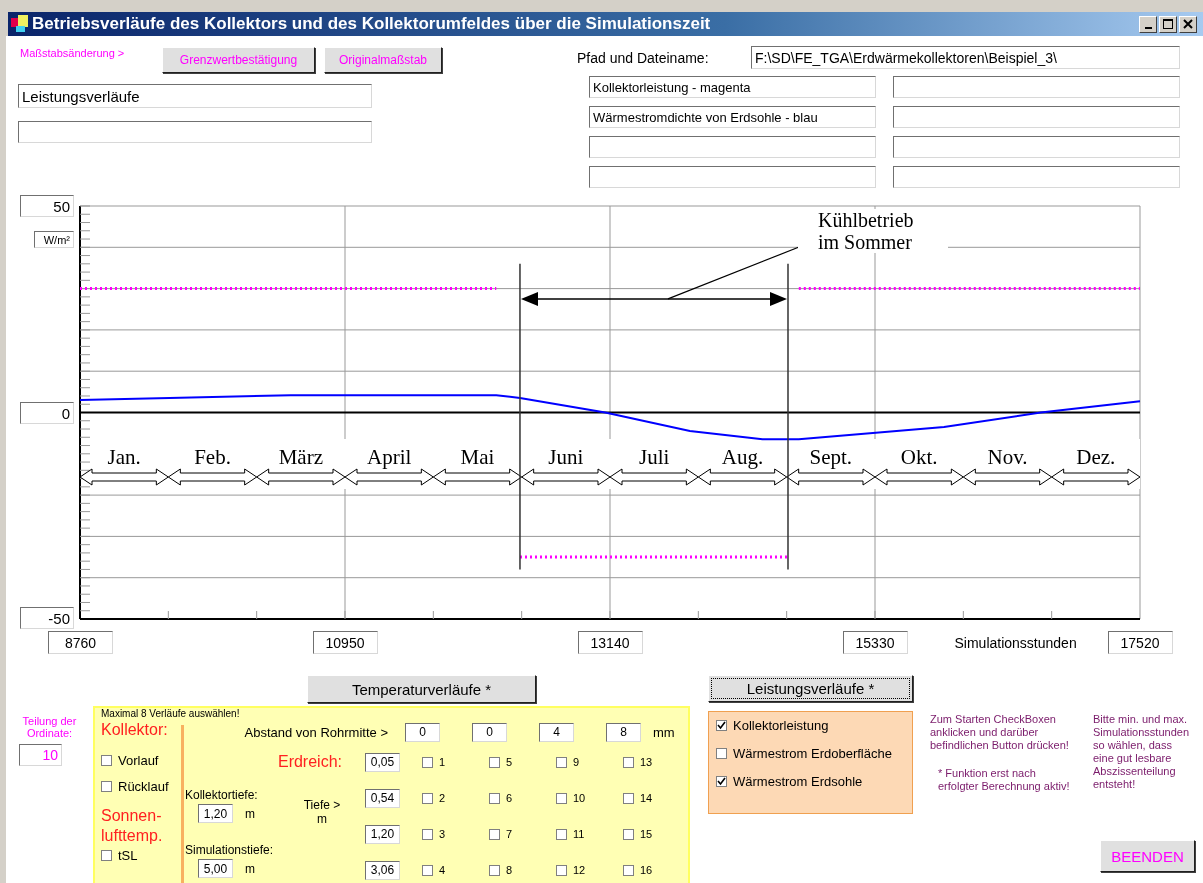 Image resolution: width=1203 pixels, height=883 pixels. Describe the element at coordinates (421, 689) in the screenshot. I see `temperature-button: Temperaturverläufe *` at that location.